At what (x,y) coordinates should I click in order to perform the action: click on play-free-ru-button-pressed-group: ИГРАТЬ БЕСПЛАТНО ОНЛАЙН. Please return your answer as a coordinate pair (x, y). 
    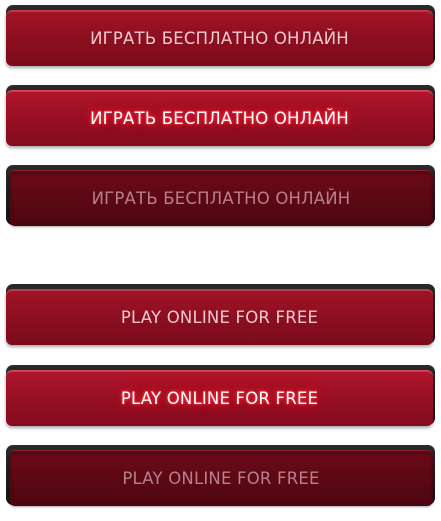
    Looking at the image, I should click on (220, 195).